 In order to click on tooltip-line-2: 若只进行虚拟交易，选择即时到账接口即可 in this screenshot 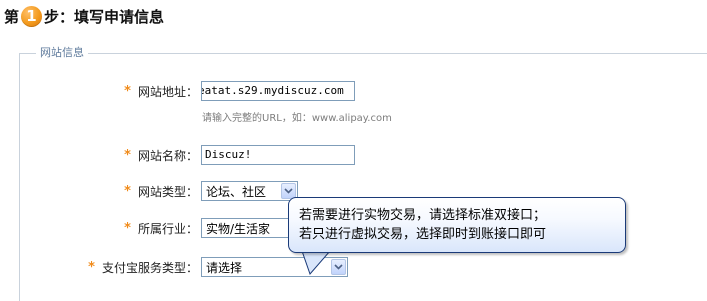, I will do `click(423, 234)`.